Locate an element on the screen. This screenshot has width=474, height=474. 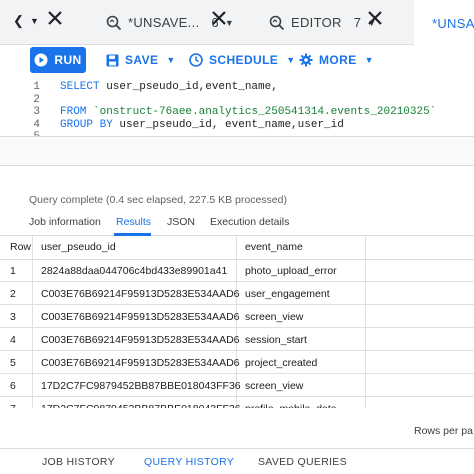
schedule-button: SCHEDULE ▼ is located at coordinates (242, 60).